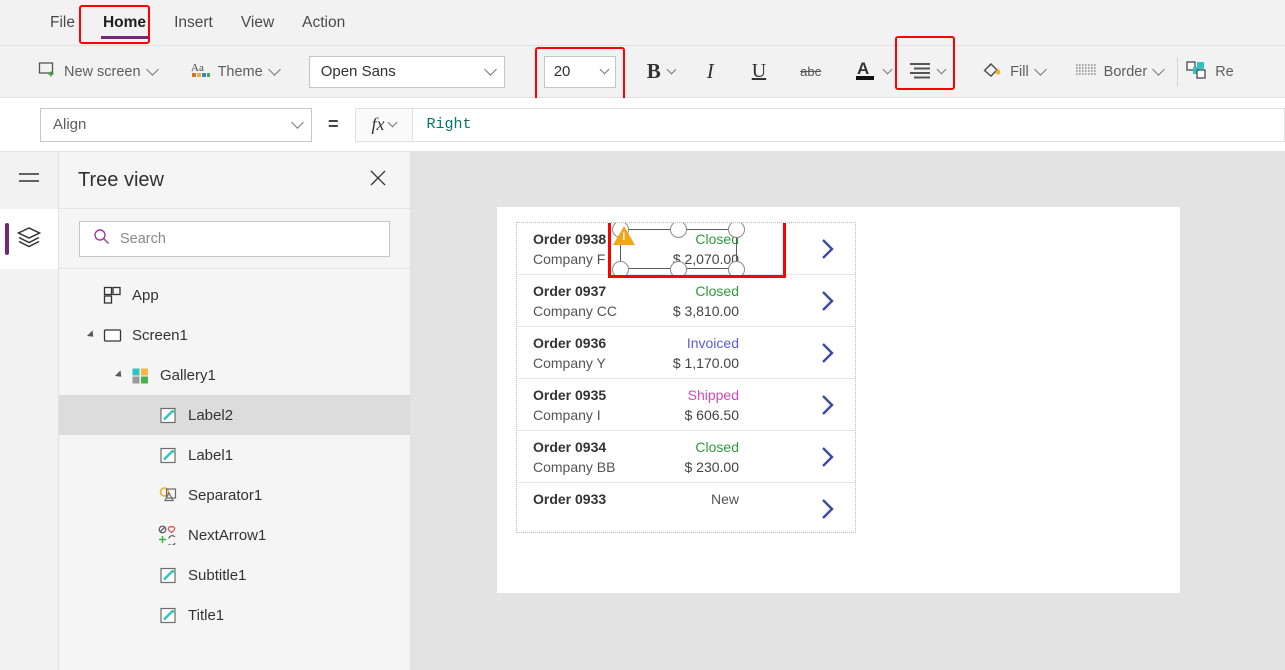  Describe the element at coordinates (686, 457) in the screenshot. I see `gallery-row: Order 0934 Company BB Closed $ 230.00` at that location.